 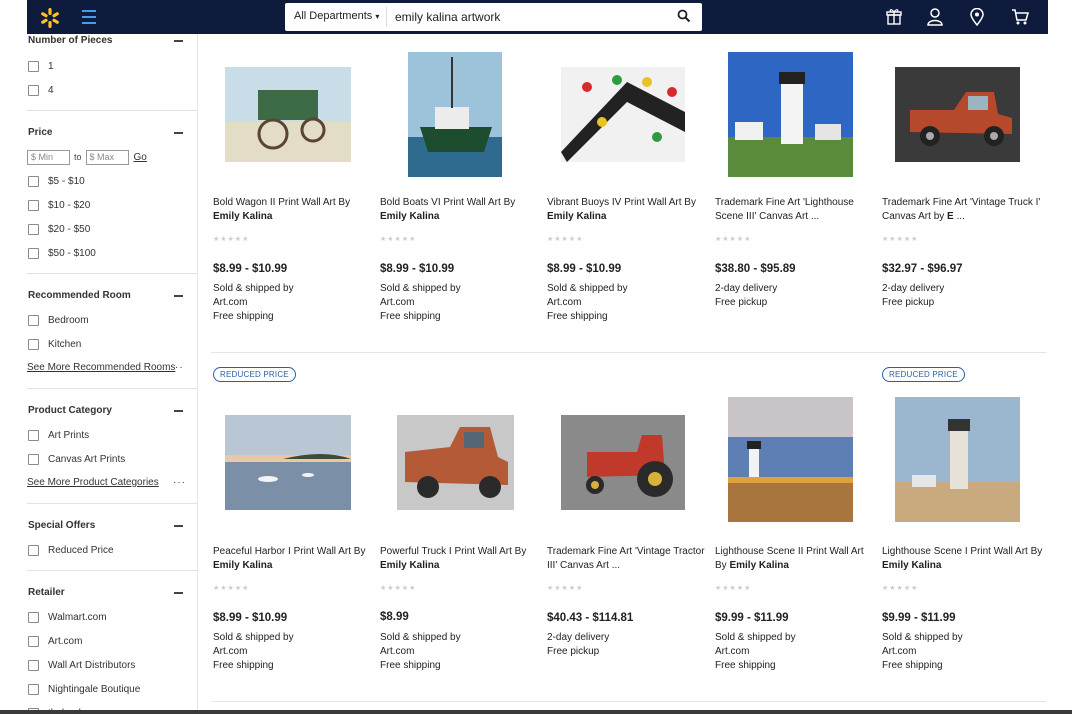 I want to click on filter-option: 1, so click(x=112, y=66).